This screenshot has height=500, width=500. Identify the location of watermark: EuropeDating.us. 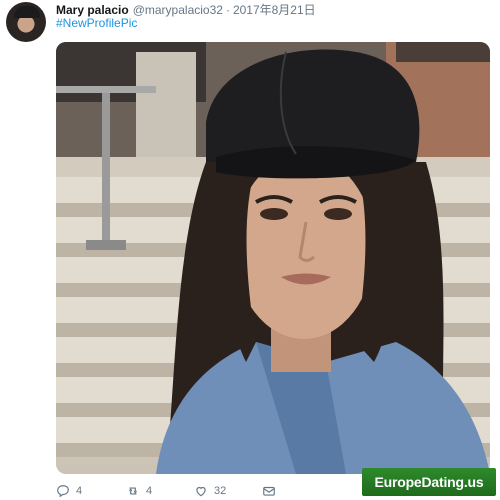
(429, 482).